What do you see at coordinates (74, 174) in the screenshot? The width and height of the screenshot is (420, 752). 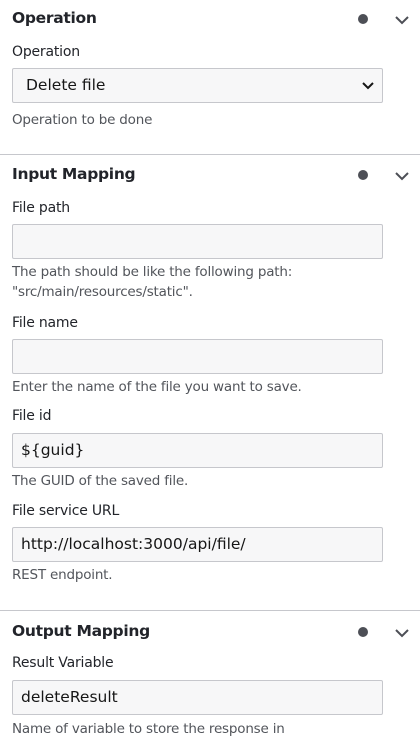 I see `section-header-input-mapping: Input Mapping` at bounding box center [74, 174].